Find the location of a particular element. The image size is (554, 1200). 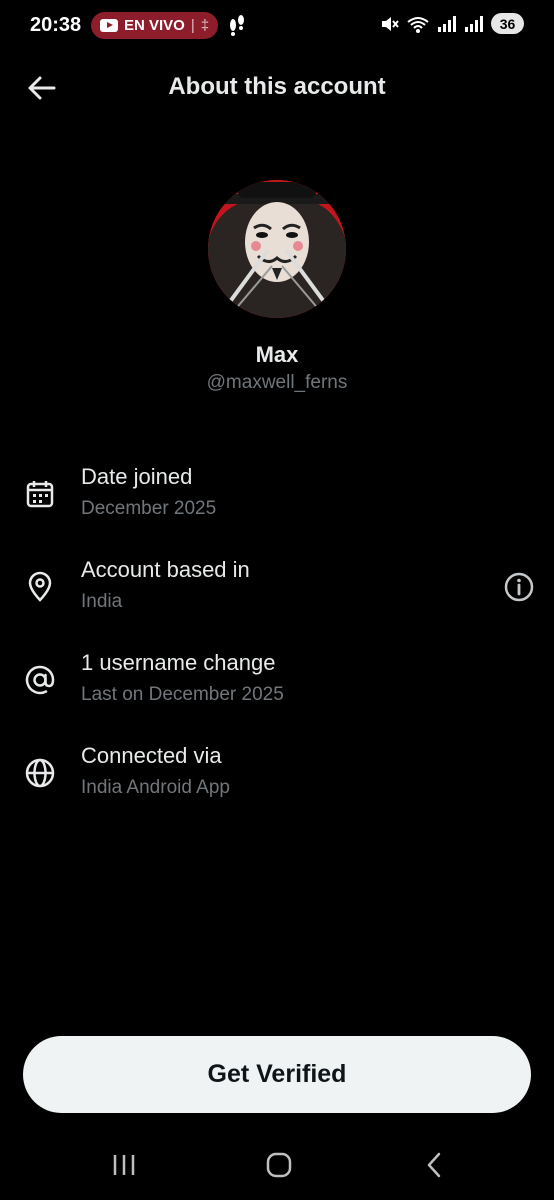

recent-apps-icon is located at coordinates (124, 1165).